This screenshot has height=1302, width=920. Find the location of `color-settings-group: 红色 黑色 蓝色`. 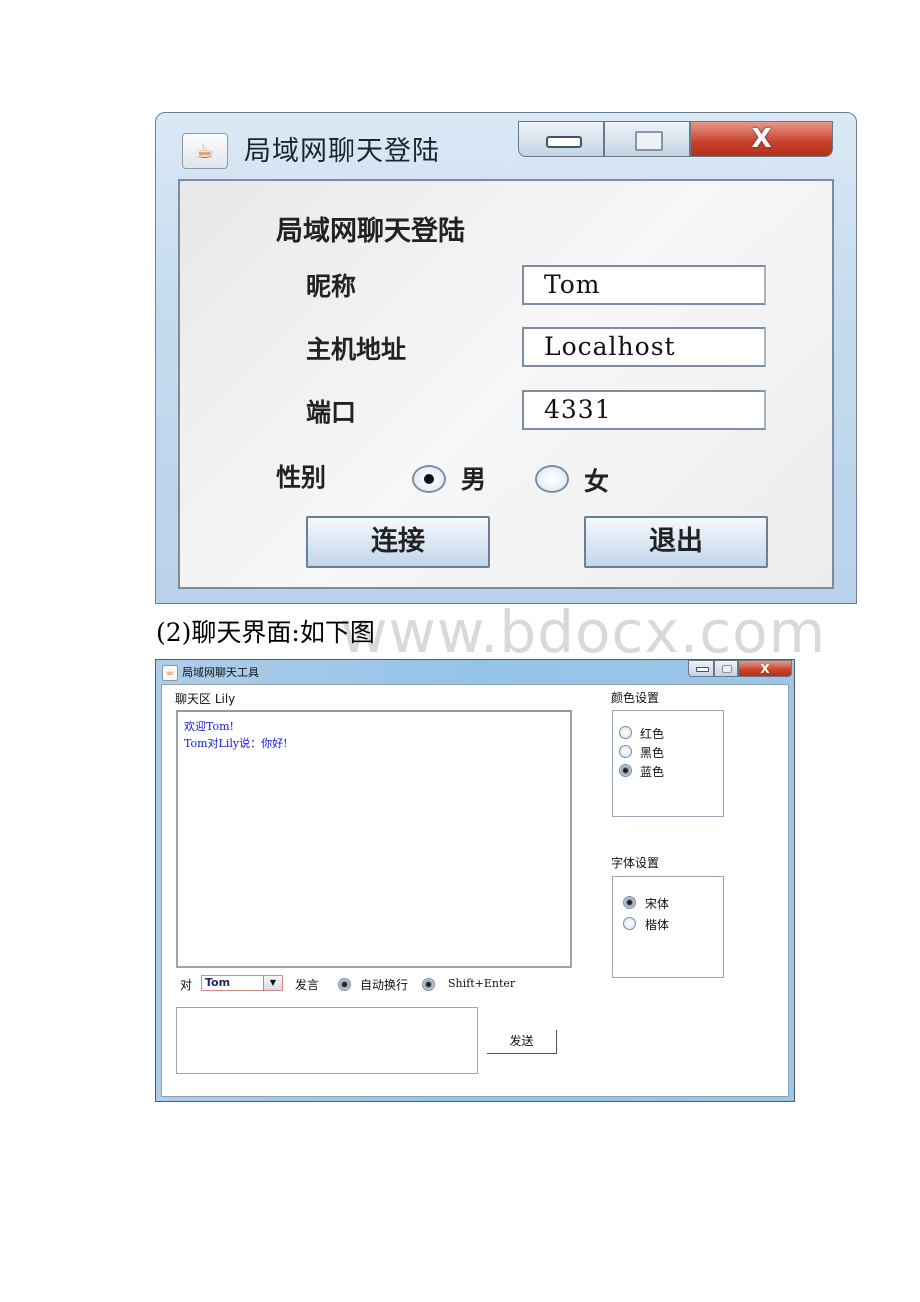

color-settings-group: 红色 黑色 蓝色 is located at coordinates (668, 763).